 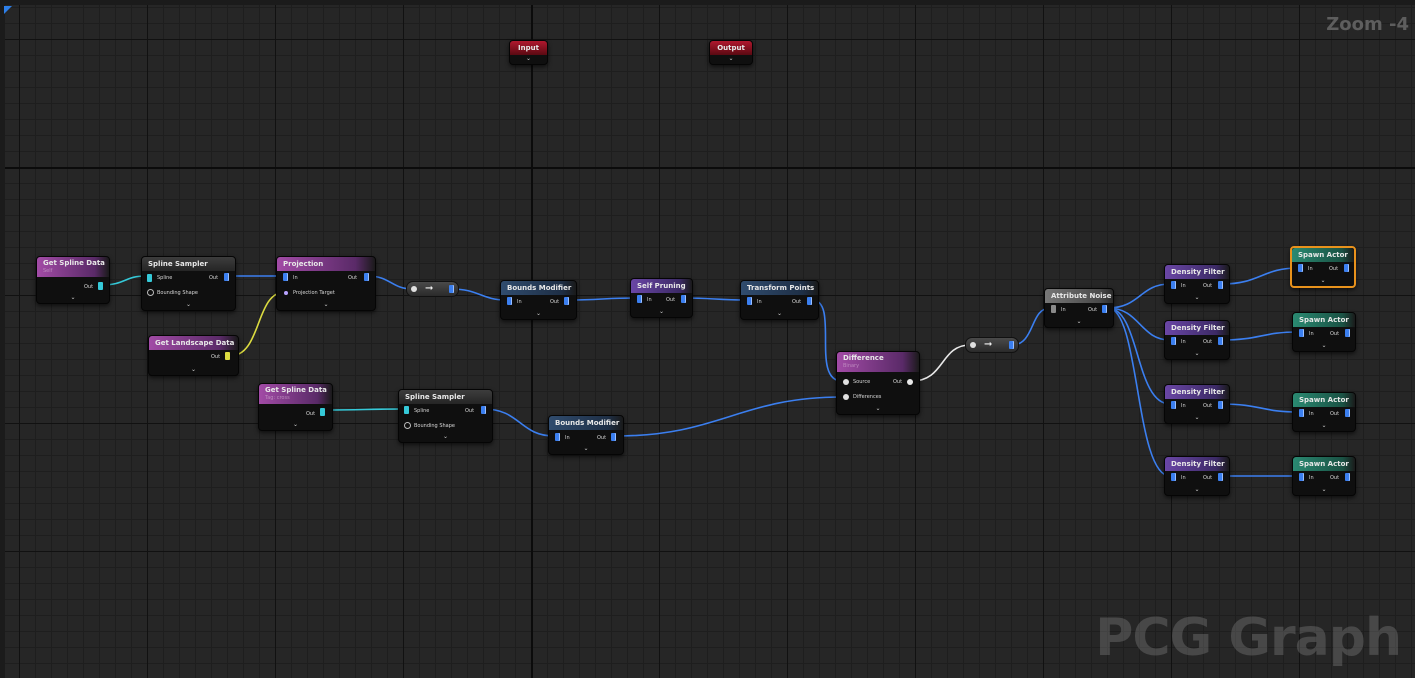 What do you see at coordinates (538, 288) in the screenshot?
I see `node-title: Bounds Modifier` at bounding box center [538, 288].